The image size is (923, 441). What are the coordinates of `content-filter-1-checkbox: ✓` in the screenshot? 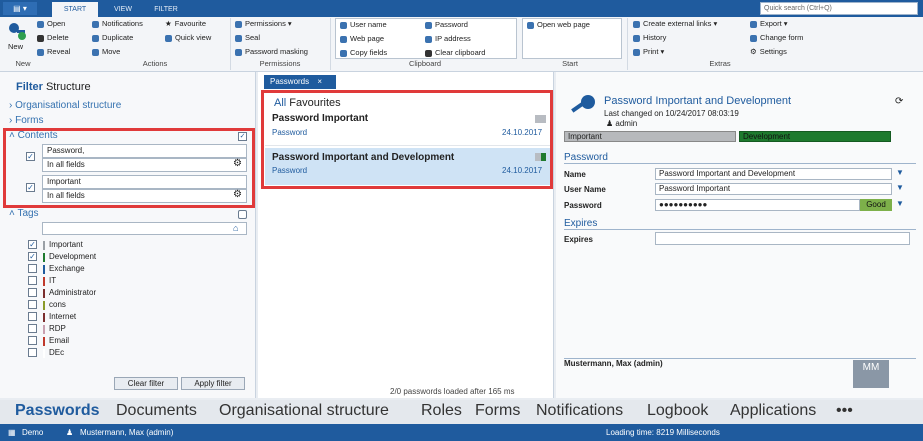 It's located at (30, 156).